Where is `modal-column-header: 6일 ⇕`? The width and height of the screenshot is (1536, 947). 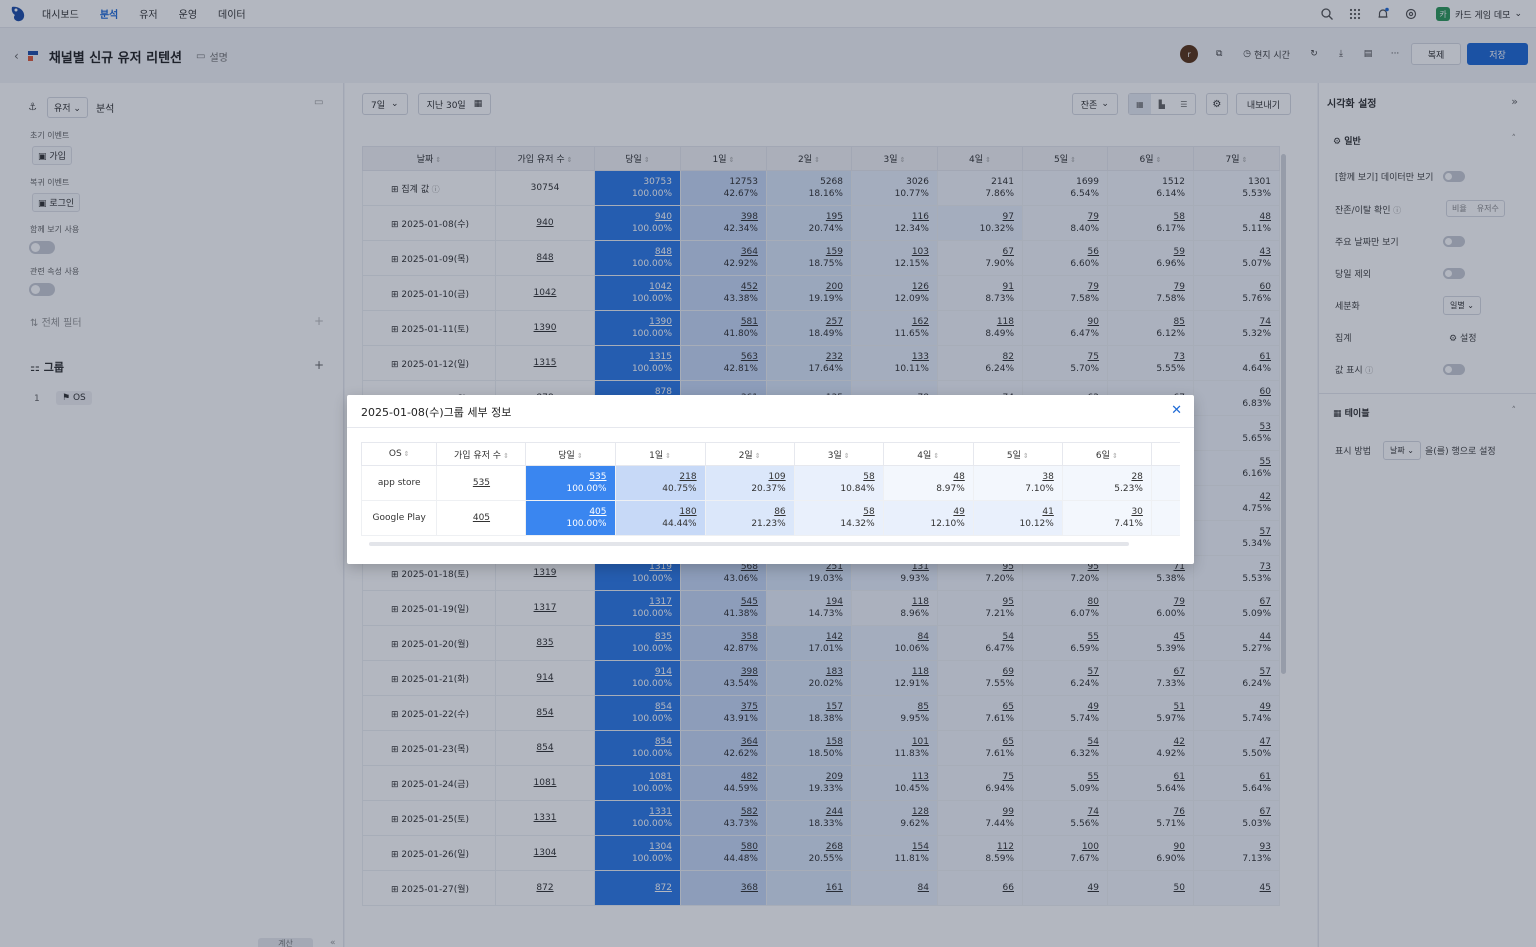 modal-column-header: 6일 ⇕ is located at coordinates (1106, 454).